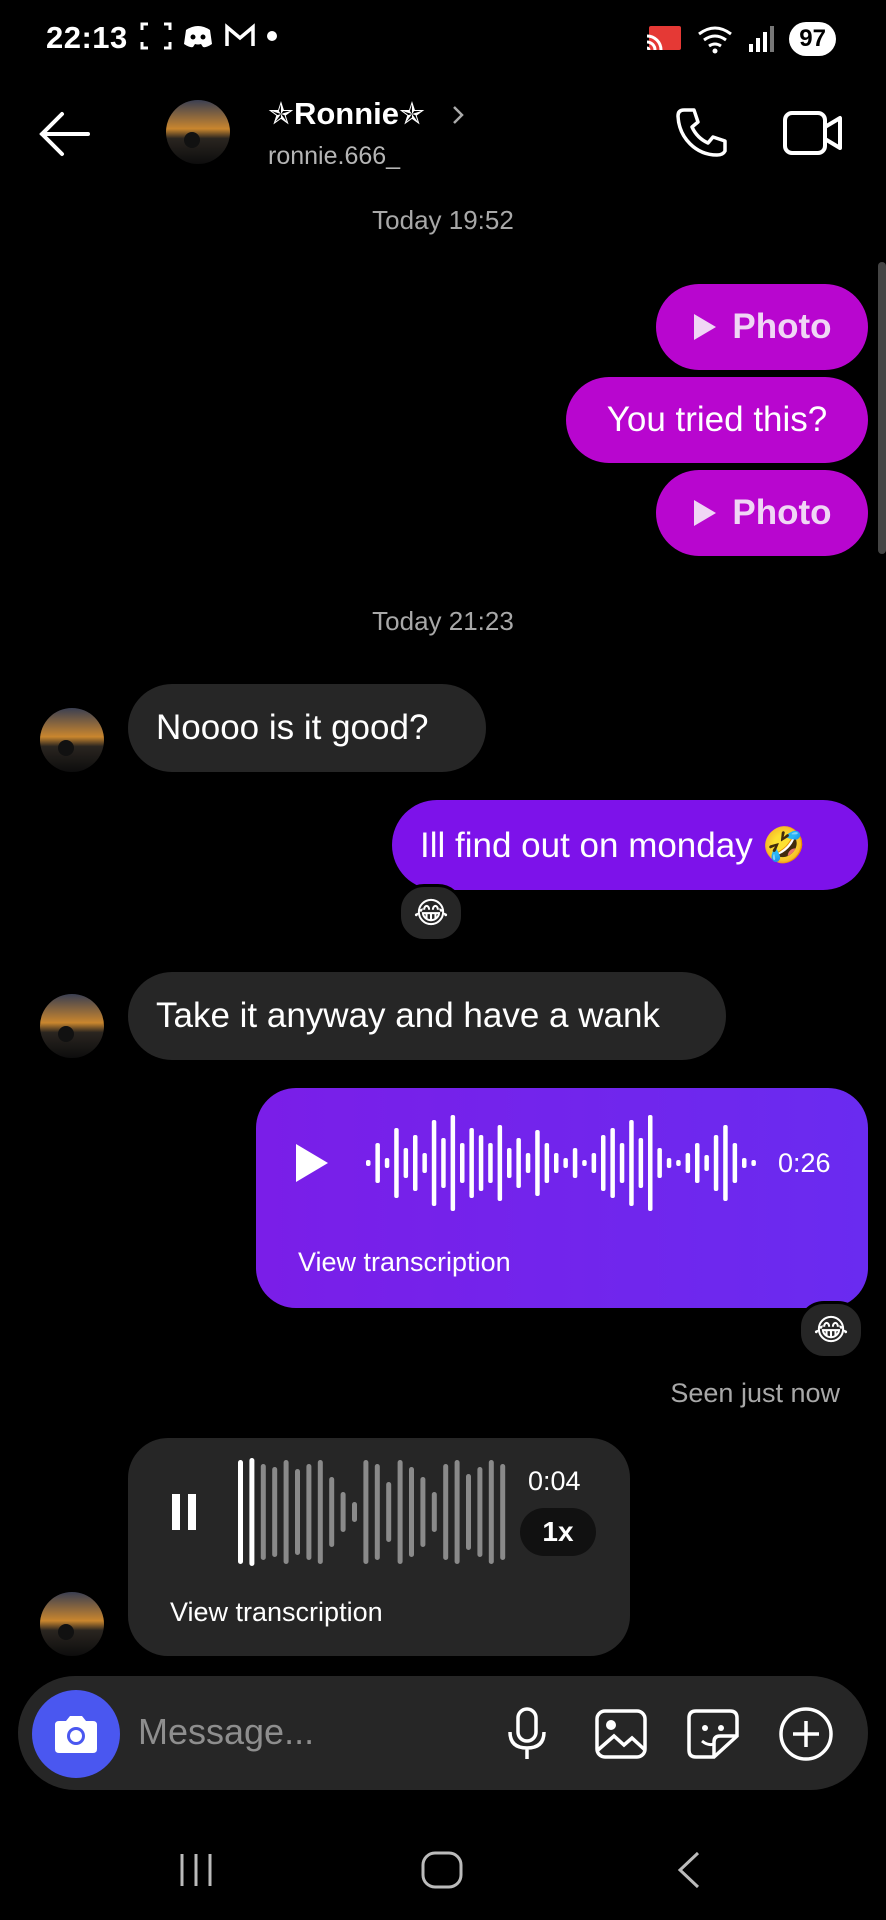 Image resolution: width=886 pixels, height=1920 pixels. I want to click on message-monday: Ill find out on monday 🤣, so click(630, 845).